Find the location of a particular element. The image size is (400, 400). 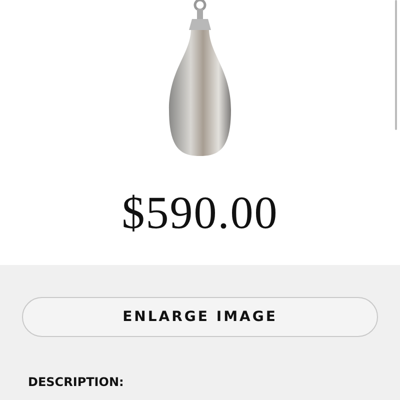

enlarge-image-button: ENLARGE IMAGE is located at coordinates (200, 317).